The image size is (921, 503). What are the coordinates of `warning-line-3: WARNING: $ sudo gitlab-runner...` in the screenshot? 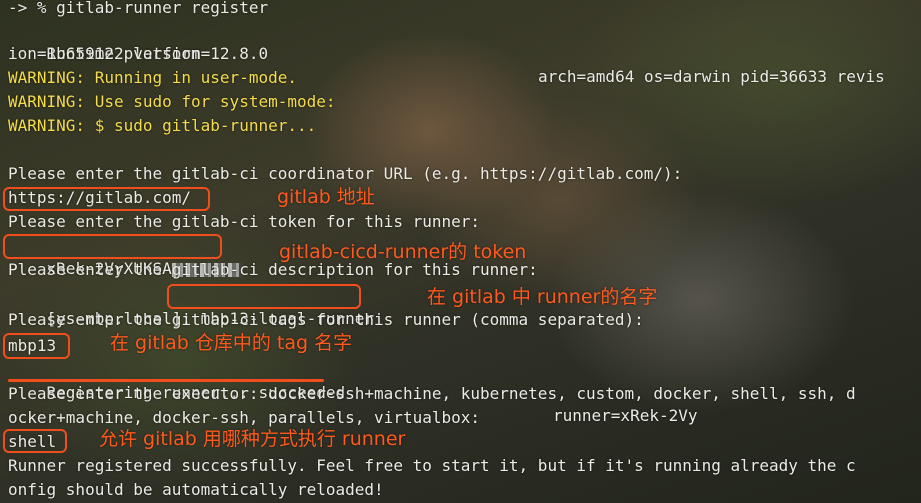 It's located at (162, 125).